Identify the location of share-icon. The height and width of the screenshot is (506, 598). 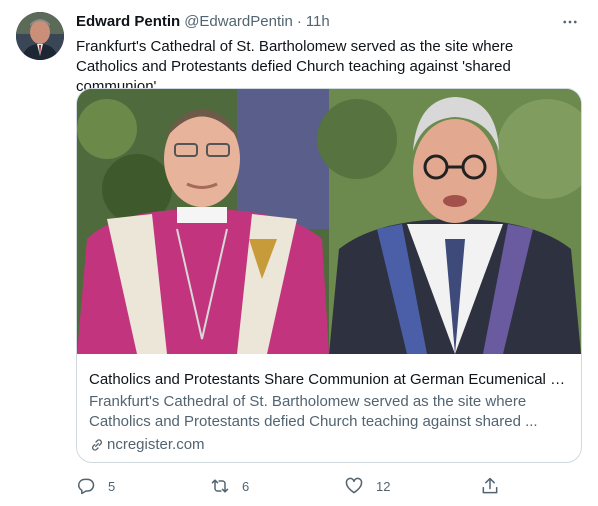
(490, 486).